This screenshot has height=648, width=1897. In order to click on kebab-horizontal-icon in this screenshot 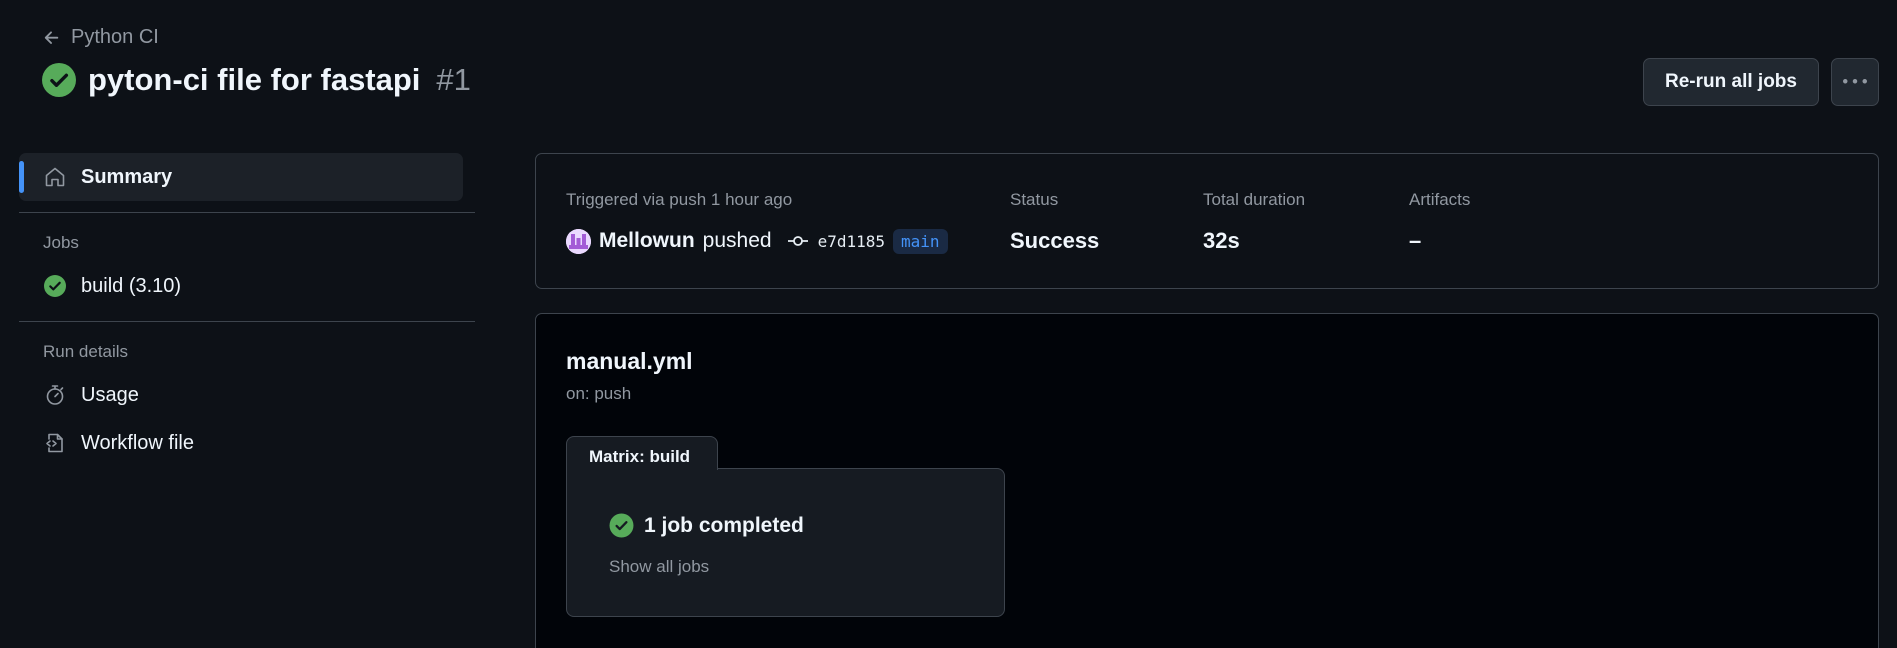, I will do `click(1855, 81)`.